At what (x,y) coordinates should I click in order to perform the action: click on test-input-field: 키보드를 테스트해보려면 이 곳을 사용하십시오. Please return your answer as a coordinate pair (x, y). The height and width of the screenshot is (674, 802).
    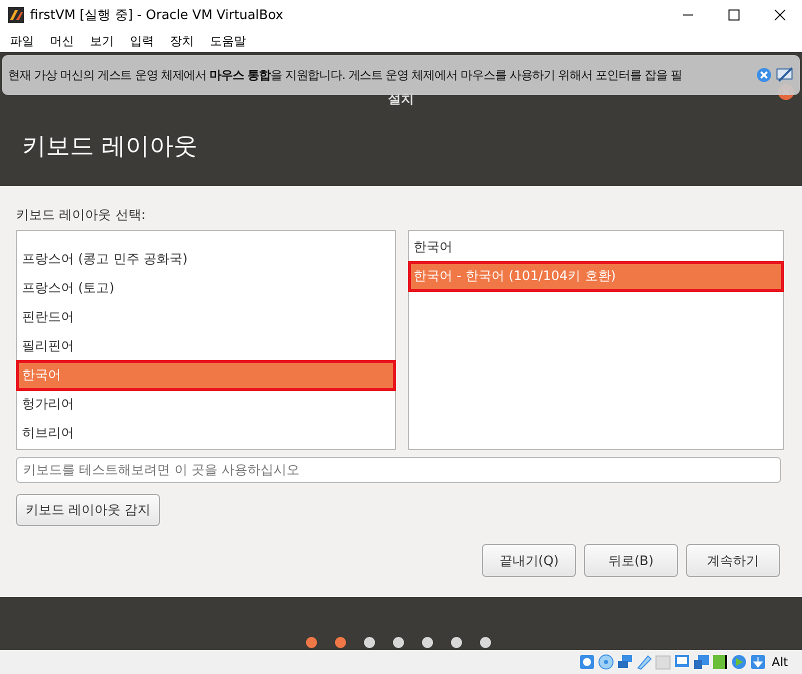
    Looking at the image, I should click on (398, 470).